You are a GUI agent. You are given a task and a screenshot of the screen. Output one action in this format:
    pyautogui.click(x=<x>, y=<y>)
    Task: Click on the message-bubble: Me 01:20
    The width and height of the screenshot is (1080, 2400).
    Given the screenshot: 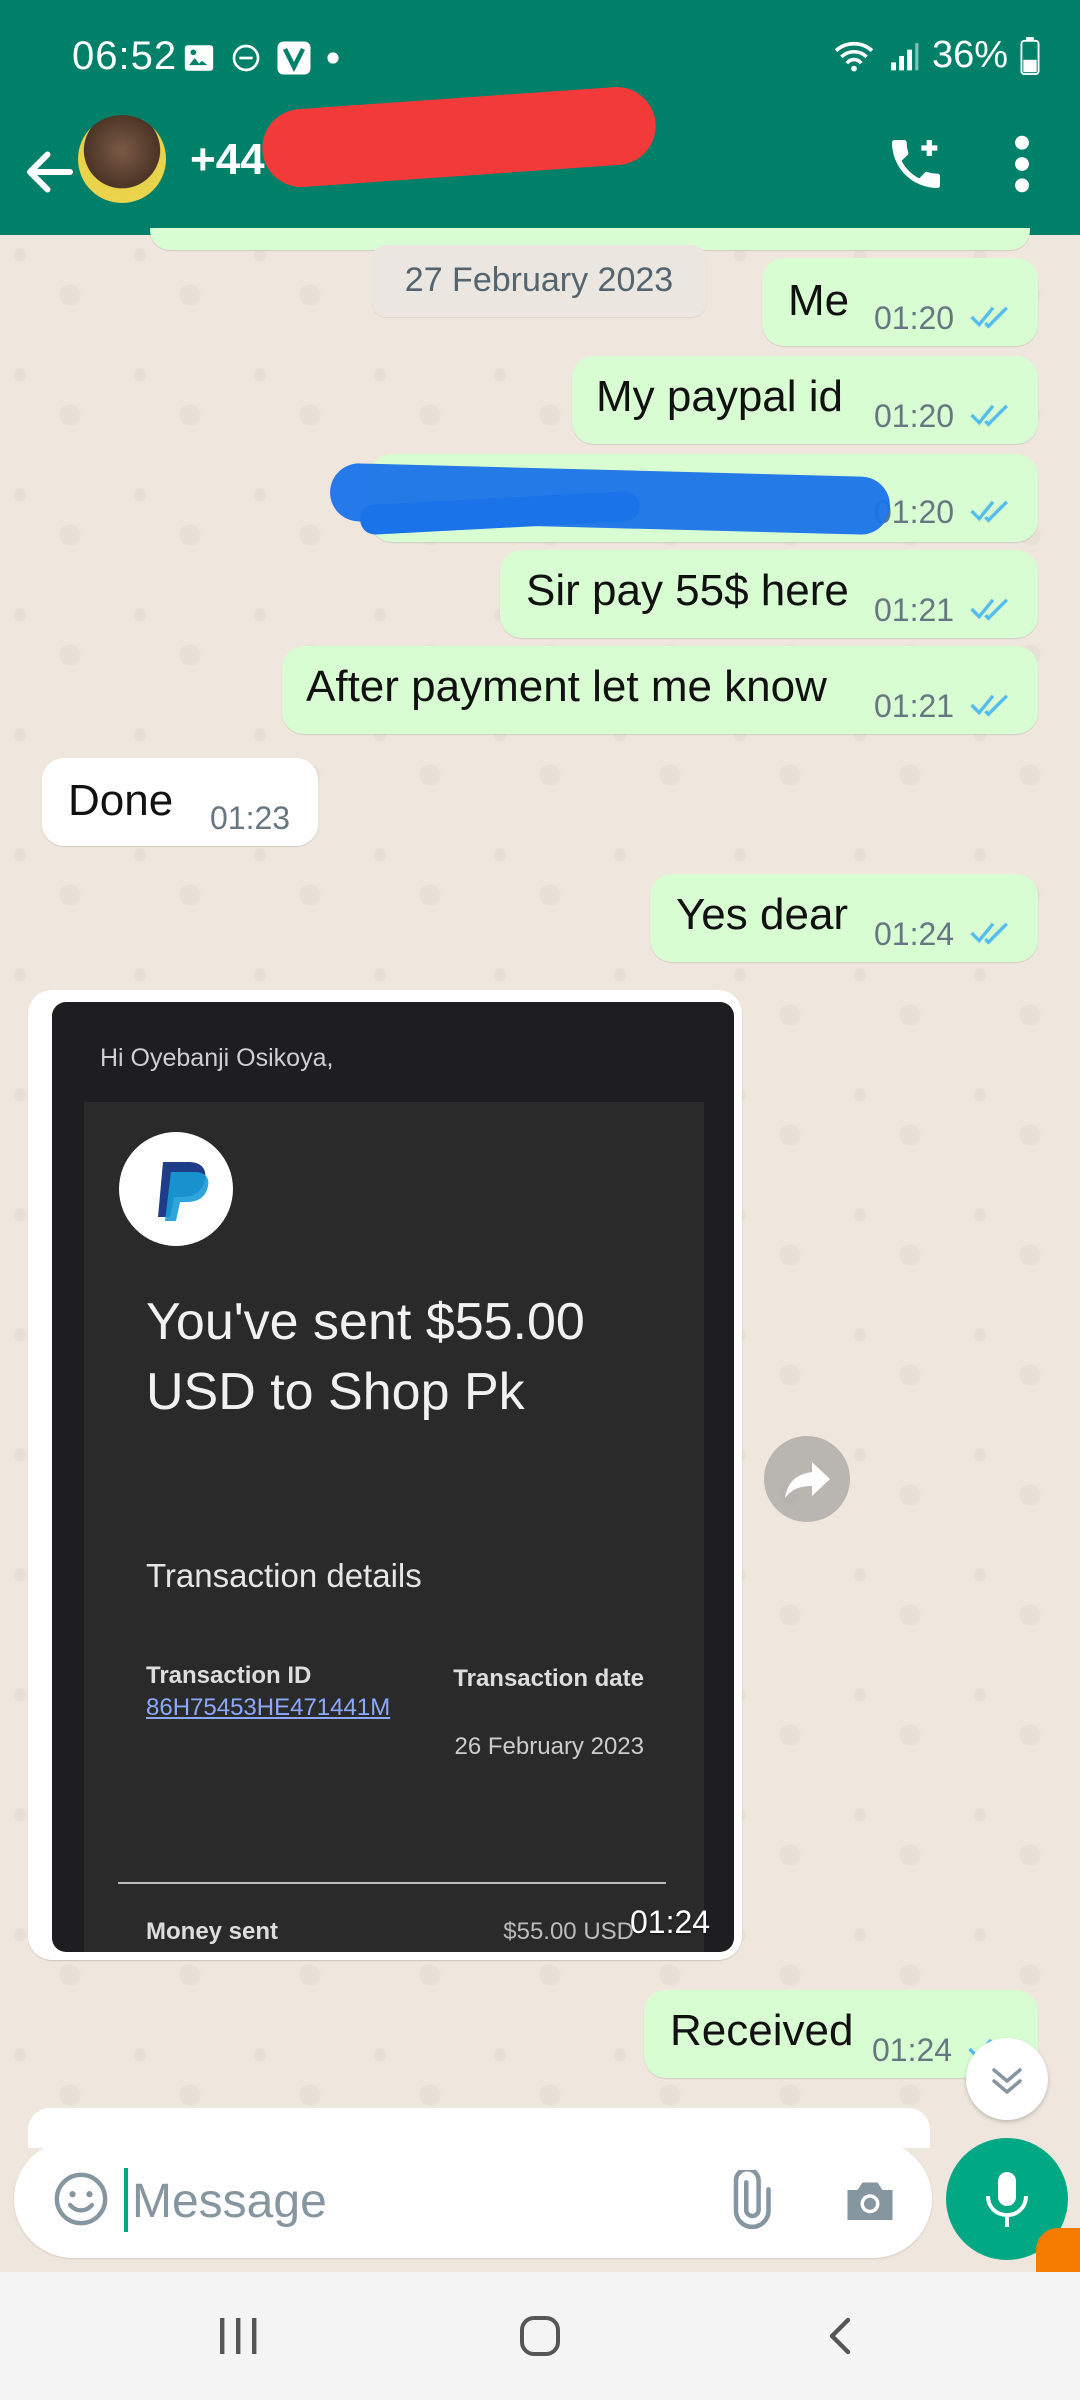 What is the action you would take?
    pyautogui.click(x=900, y=302)
    